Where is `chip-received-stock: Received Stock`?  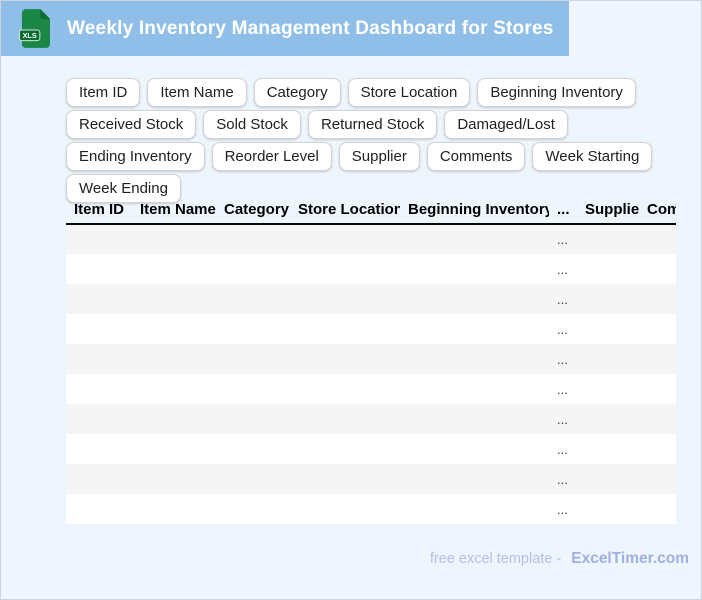 chip-received-stock: Received Stock is located at coordinates (131, 124).